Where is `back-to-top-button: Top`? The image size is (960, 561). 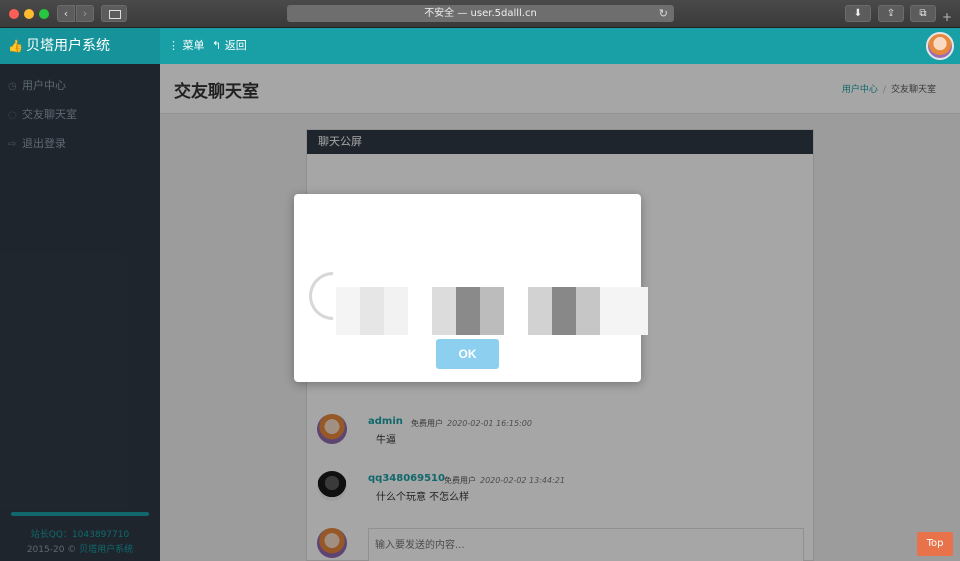 back-to-top-button: Top is located at coordinates (935, 544).